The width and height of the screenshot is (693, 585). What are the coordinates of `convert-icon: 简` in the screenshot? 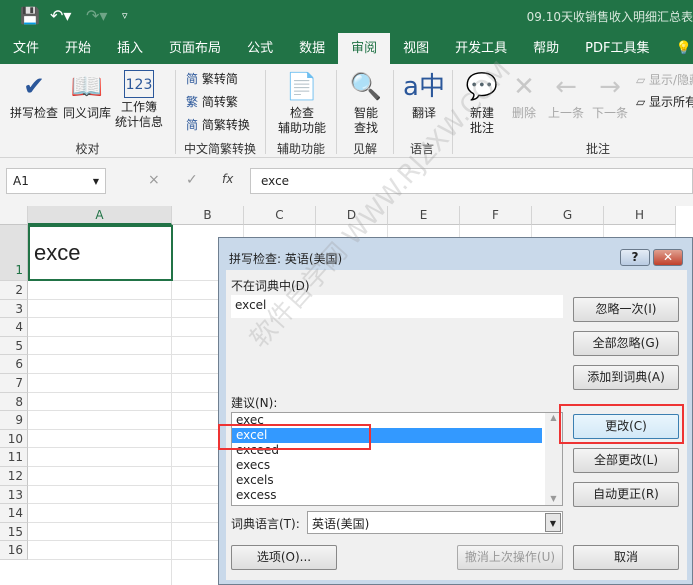 It's located at (192, 125).